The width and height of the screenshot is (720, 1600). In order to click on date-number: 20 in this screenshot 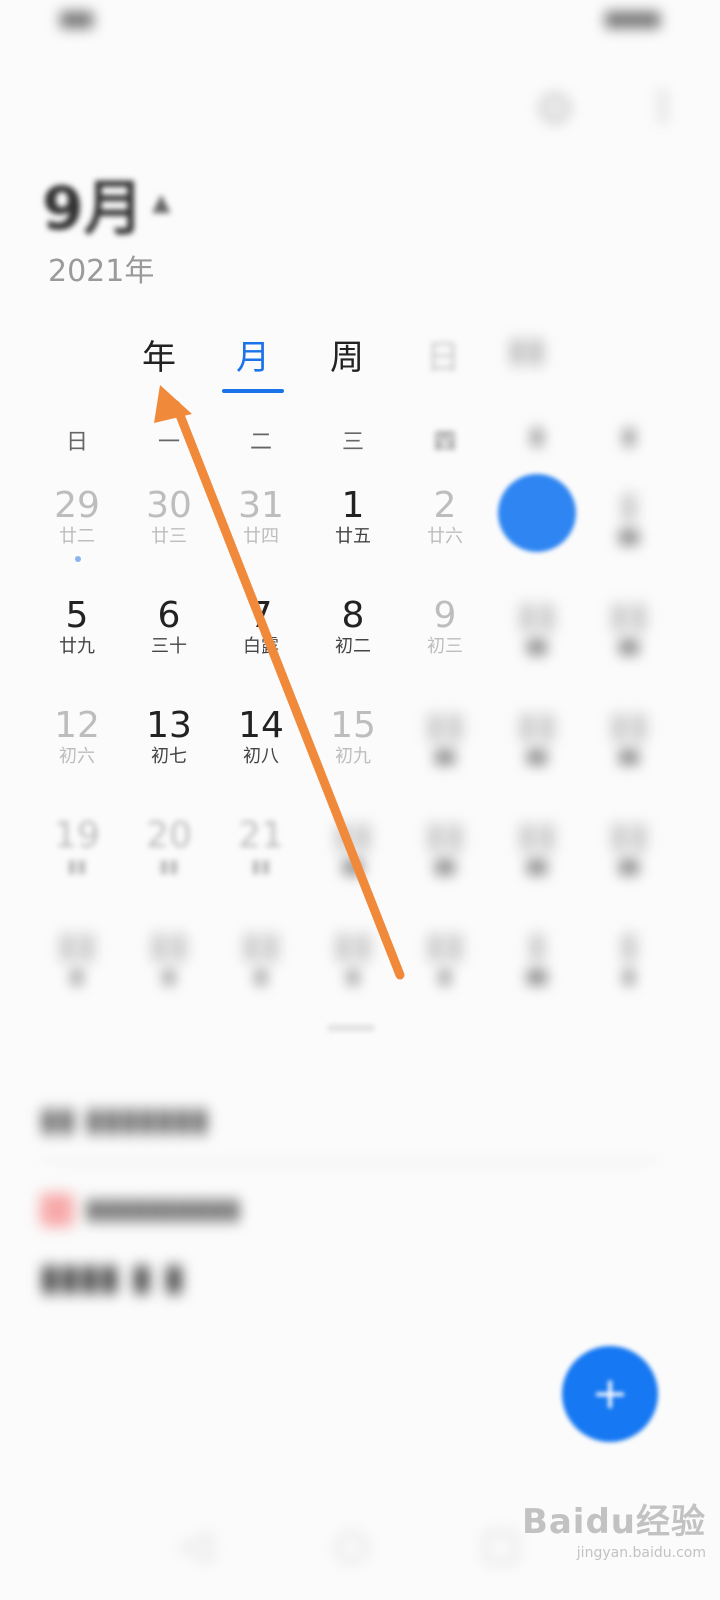, I will do `click(169, 835)`.